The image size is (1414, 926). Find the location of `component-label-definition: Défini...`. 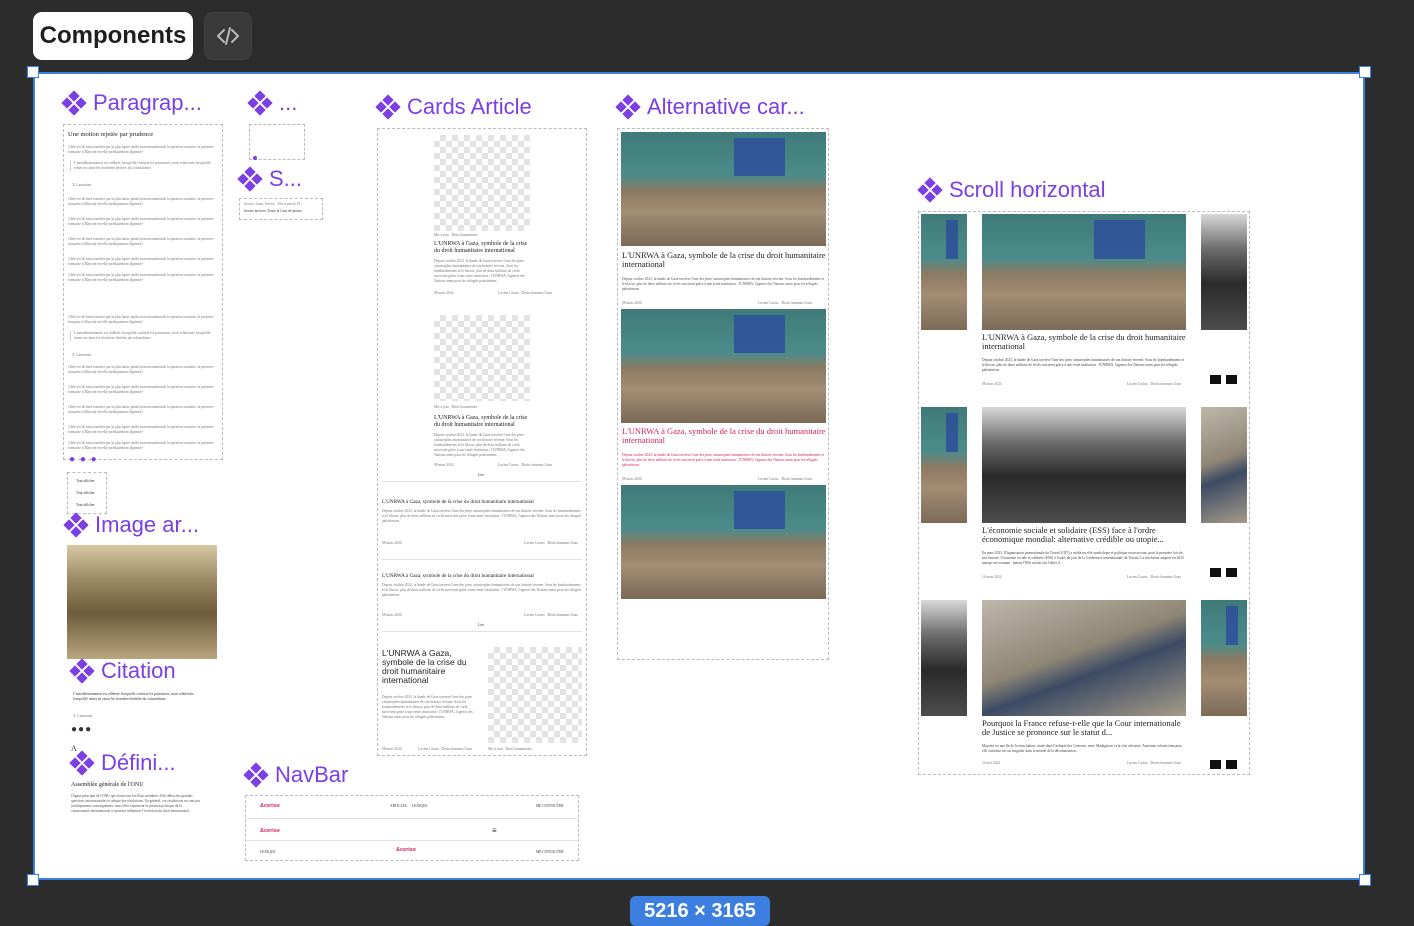

component-label-definition: Défini... is located at coordinates (122, 763).